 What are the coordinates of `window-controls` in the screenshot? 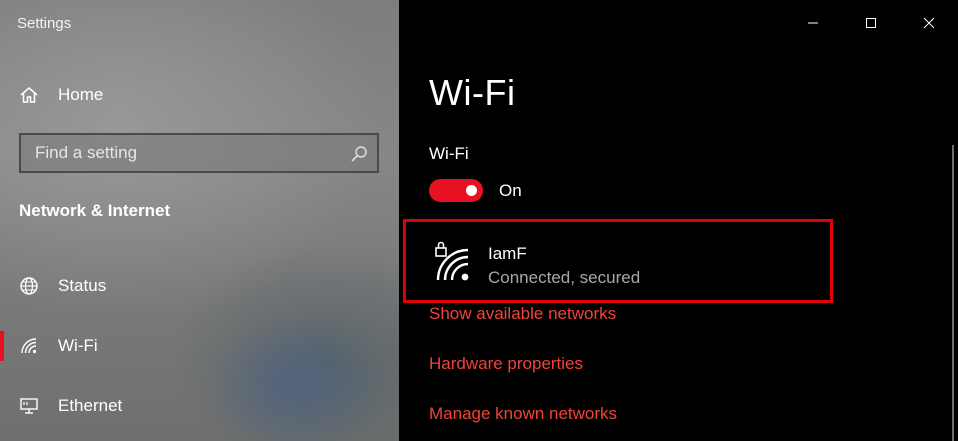 It's located at (871, 23).